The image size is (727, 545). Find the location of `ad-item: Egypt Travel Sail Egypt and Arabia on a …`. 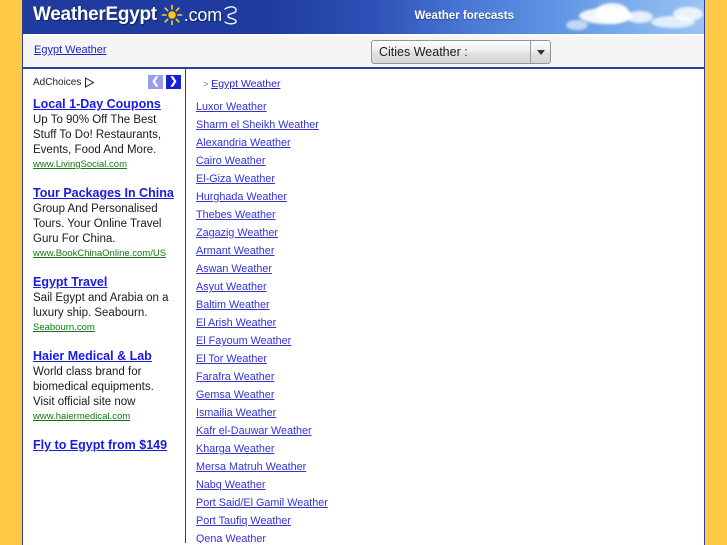

ad-item: Egypt Travel Sail Egypt and Arabia on a … is located at coordinates (105, 304).